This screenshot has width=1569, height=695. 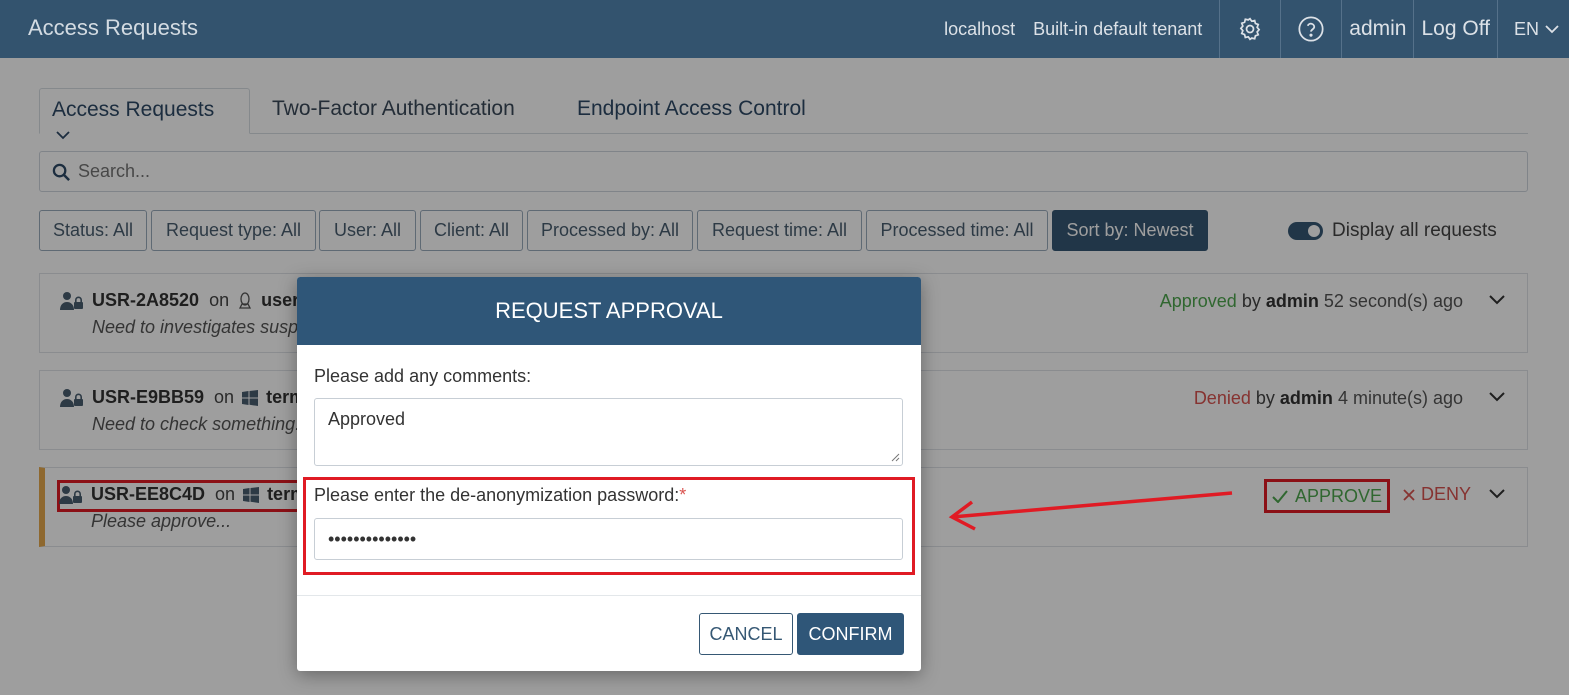 I want to click on cancel-button: CANCEL, so click(x=746, y=634).